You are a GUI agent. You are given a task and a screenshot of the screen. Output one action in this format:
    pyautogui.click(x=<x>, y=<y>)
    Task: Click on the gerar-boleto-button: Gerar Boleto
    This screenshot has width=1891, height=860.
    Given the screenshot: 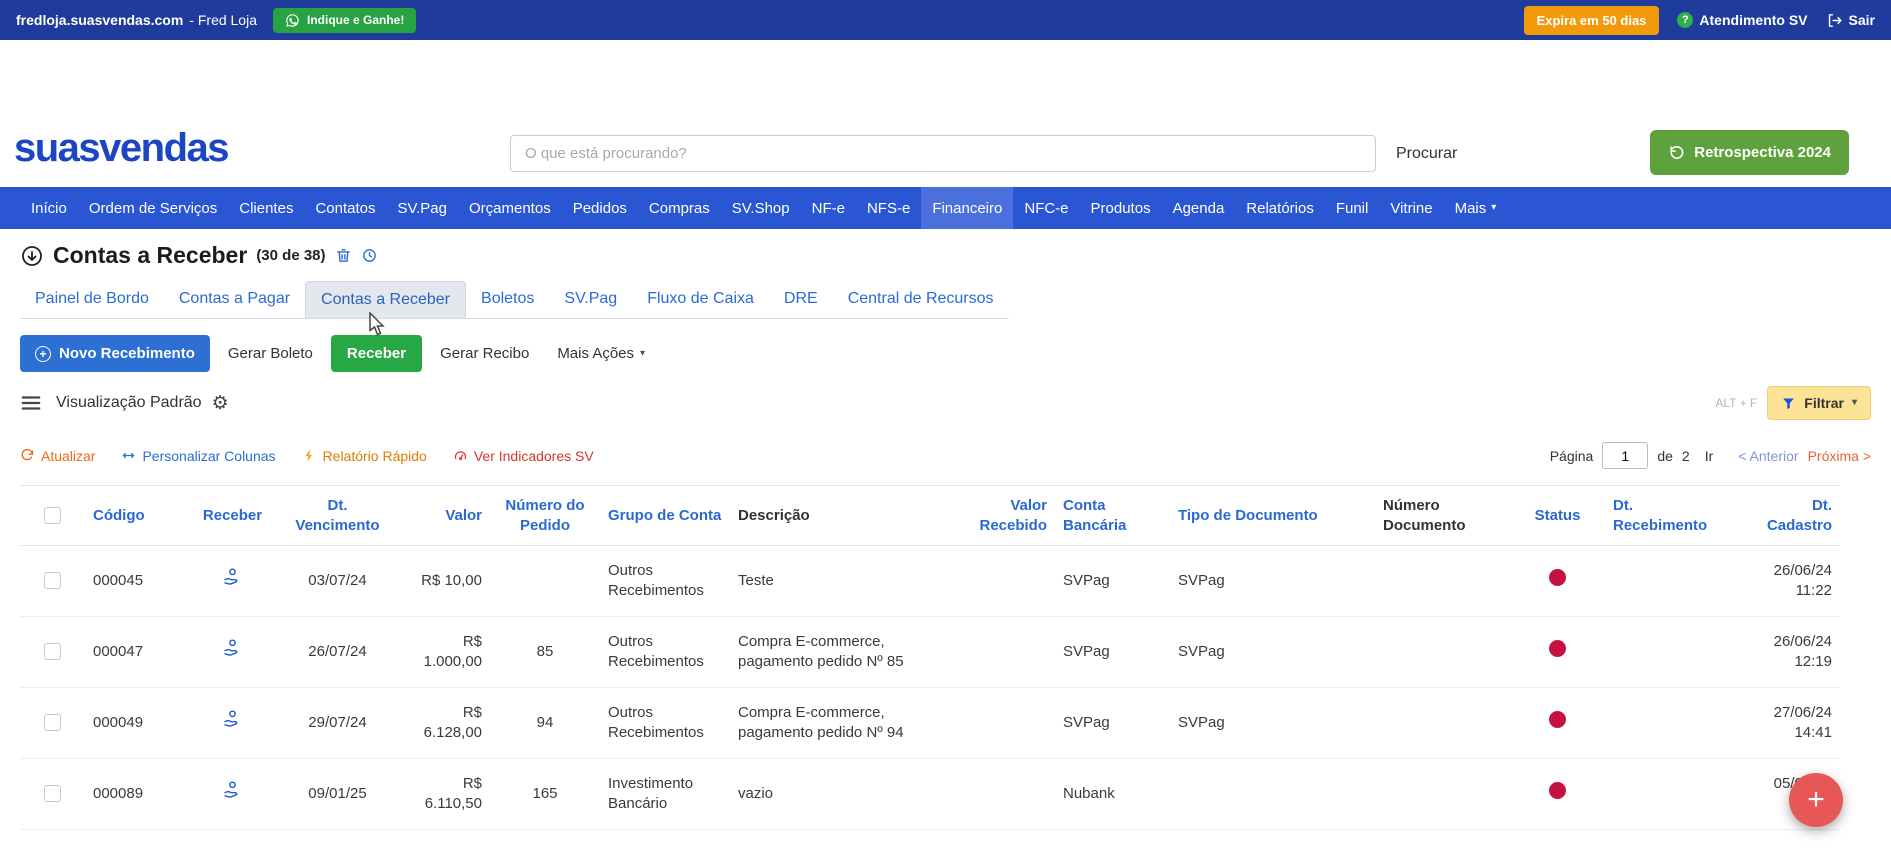 What is the action you would take?
    pyautogui.click(x=270, y=353)
    